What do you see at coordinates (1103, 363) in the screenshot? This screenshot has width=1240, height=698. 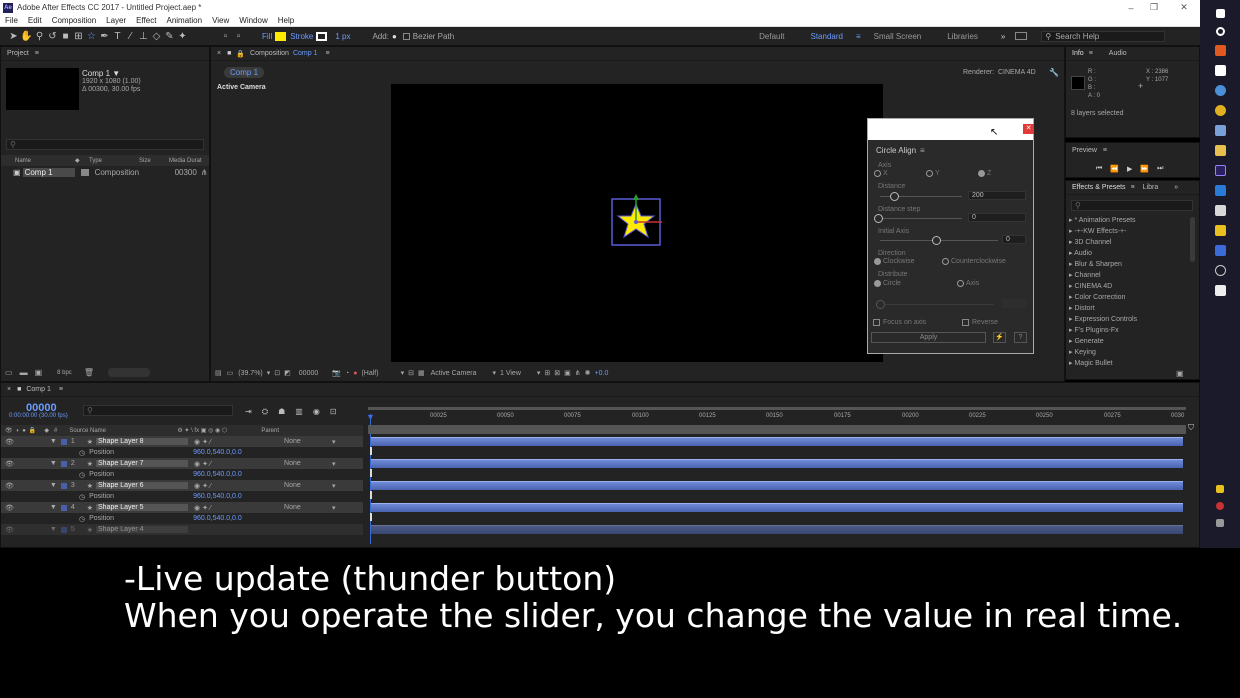 I see `effects-item-13: ▸ Magic Bullet` at bounding box center [1103, 363].